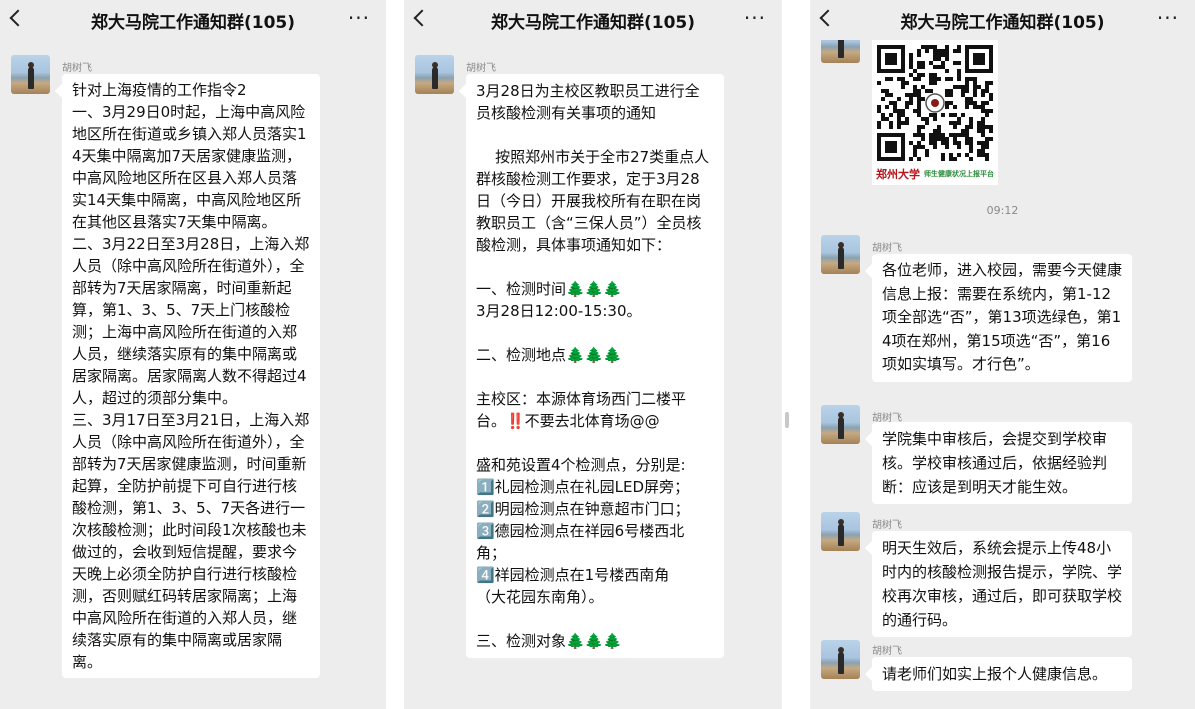 Image resolution: width=1195 pixels, height=709 pixels. I want to click on qr-logo-text: 郑州大学, so click(898, 174).